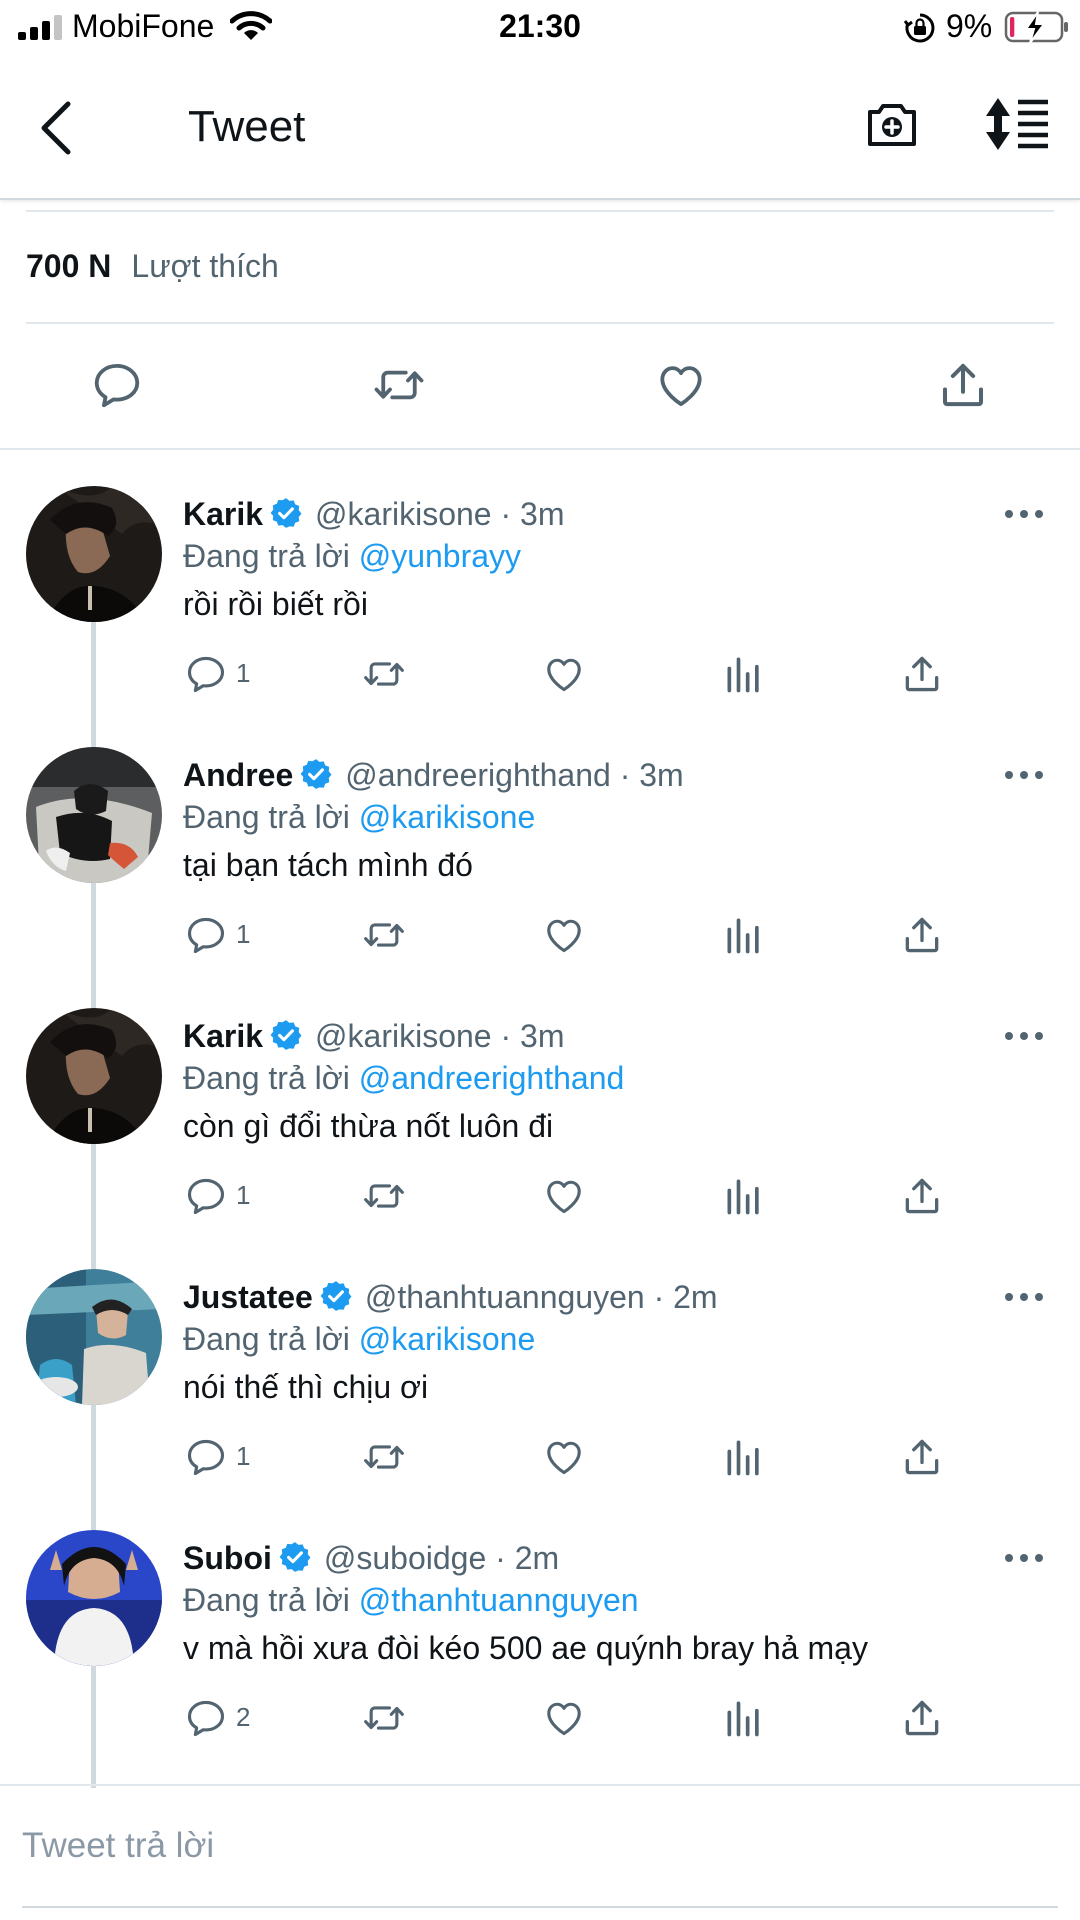 The image size is (1080, 1920). I want to click on author-name: Justatee, so click(248, 1297).